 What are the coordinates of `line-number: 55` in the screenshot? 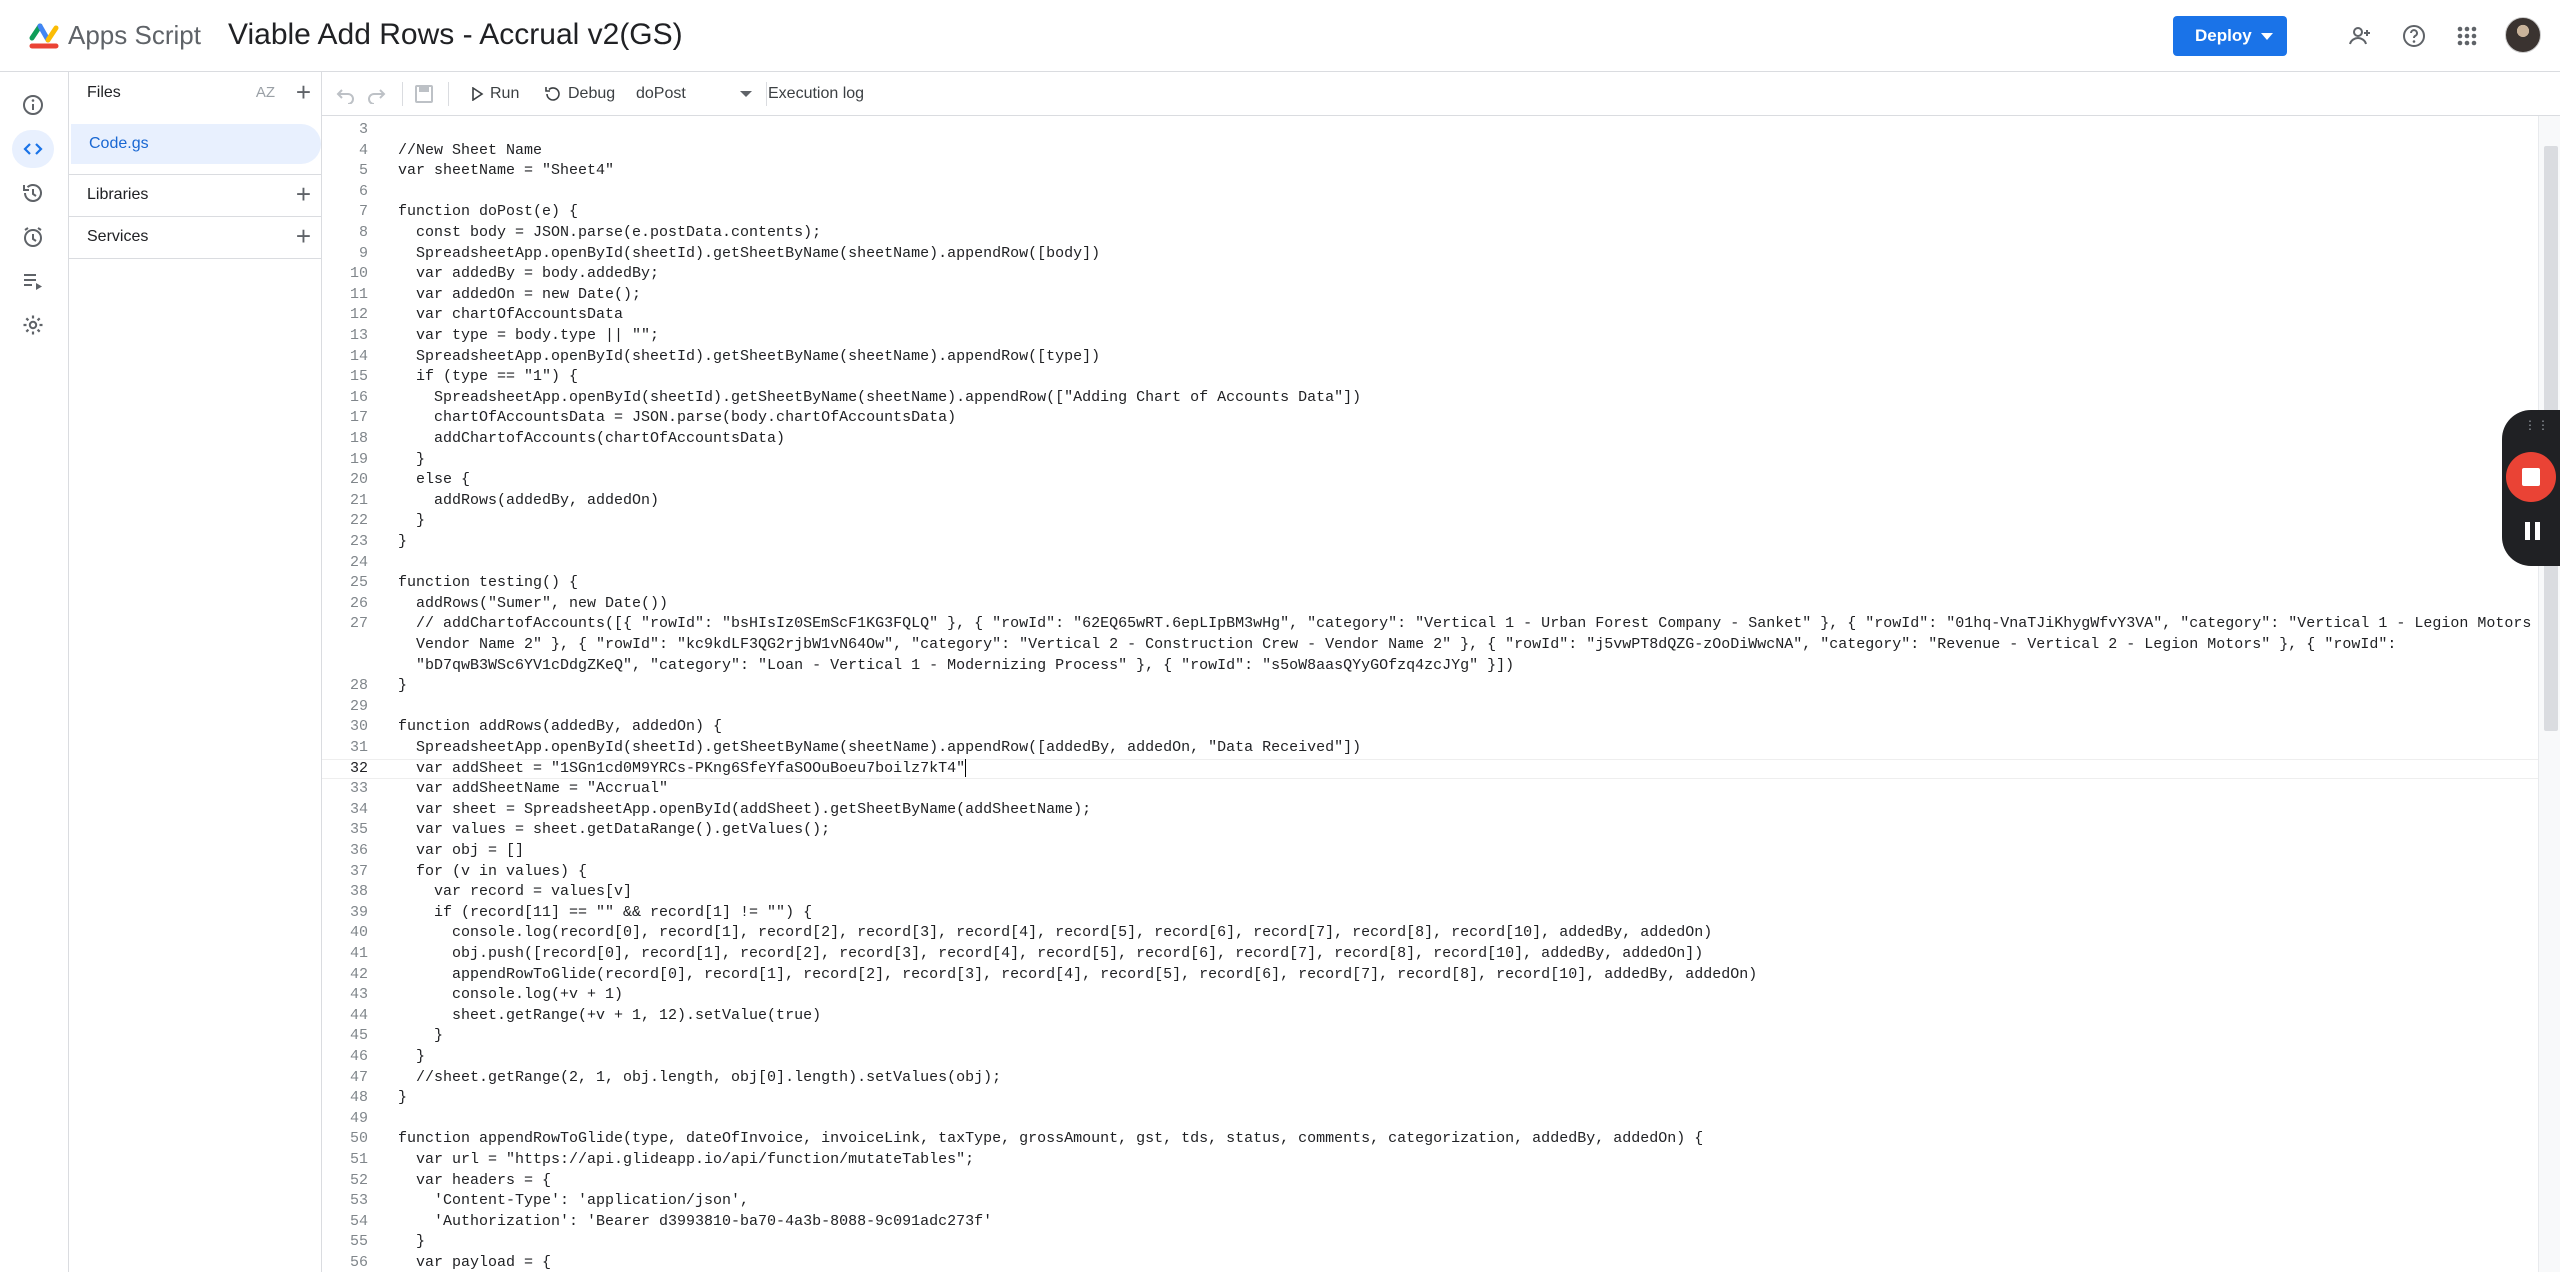 It's located at (358, 1242).